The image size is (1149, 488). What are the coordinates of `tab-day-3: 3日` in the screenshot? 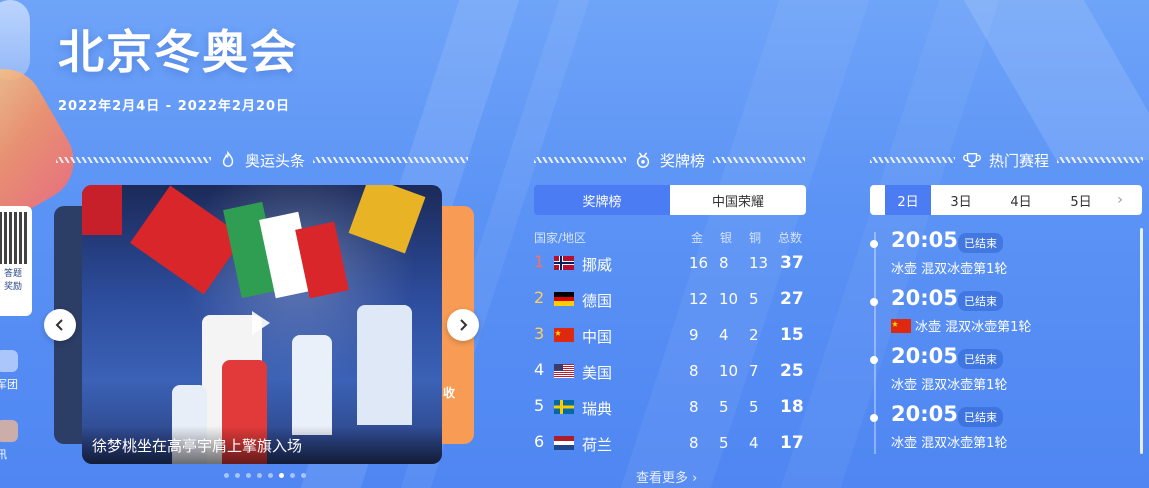 It's located at (961, 200).